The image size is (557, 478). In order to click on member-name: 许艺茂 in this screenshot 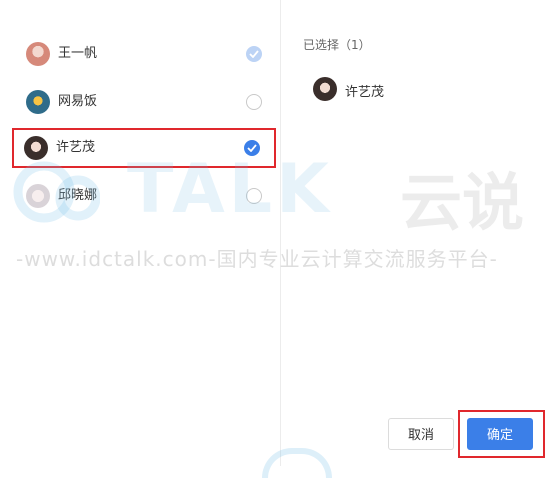, I will do `click(76, 147)`.